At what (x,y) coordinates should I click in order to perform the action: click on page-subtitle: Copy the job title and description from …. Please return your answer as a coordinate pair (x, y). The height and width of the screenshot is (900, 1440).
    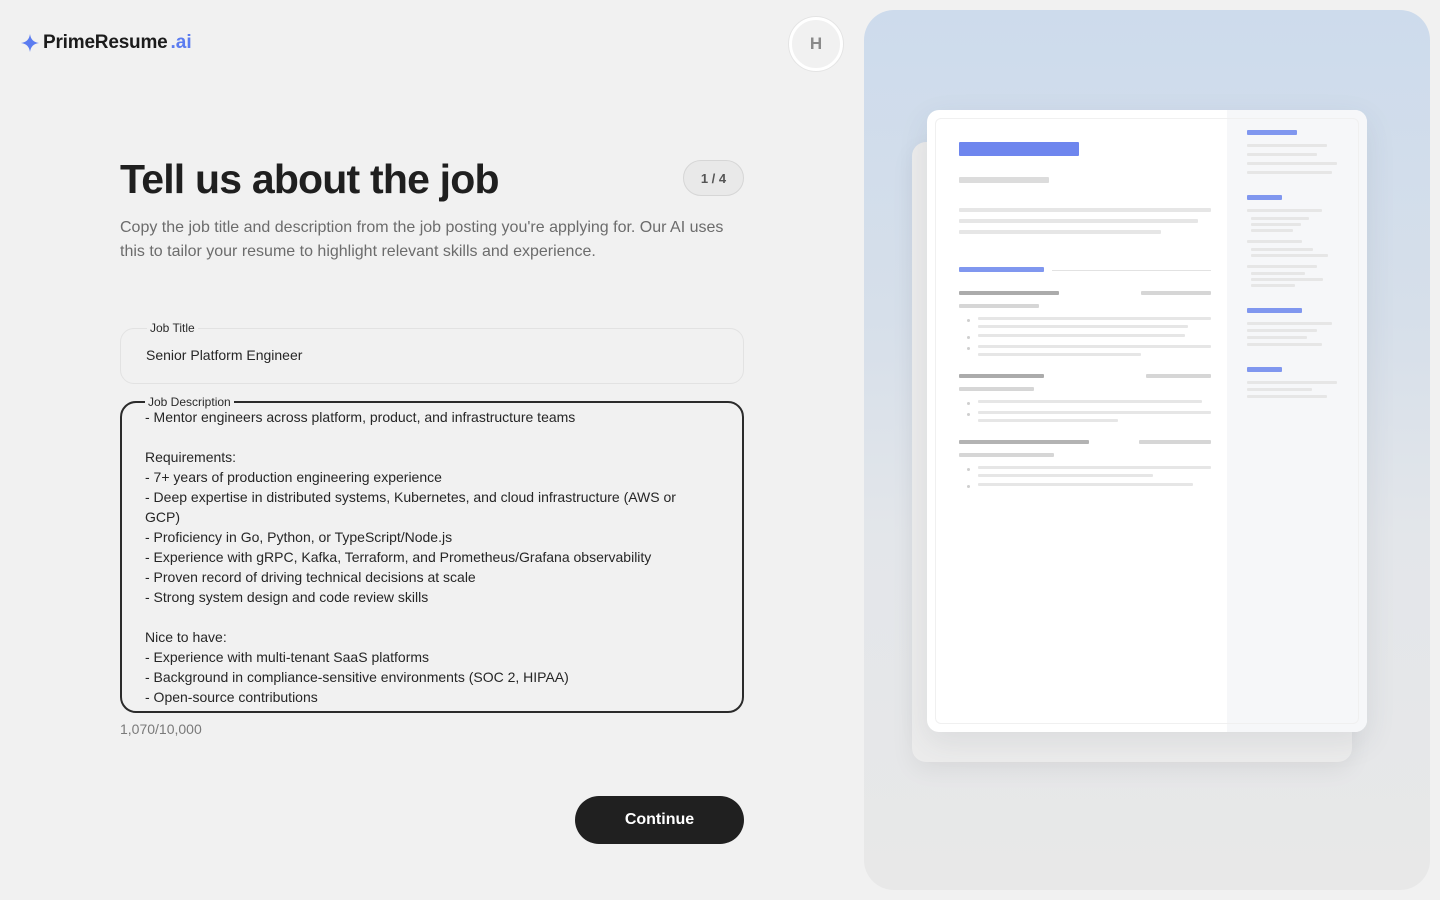
    Looking at the image, I should click on (422, 239).